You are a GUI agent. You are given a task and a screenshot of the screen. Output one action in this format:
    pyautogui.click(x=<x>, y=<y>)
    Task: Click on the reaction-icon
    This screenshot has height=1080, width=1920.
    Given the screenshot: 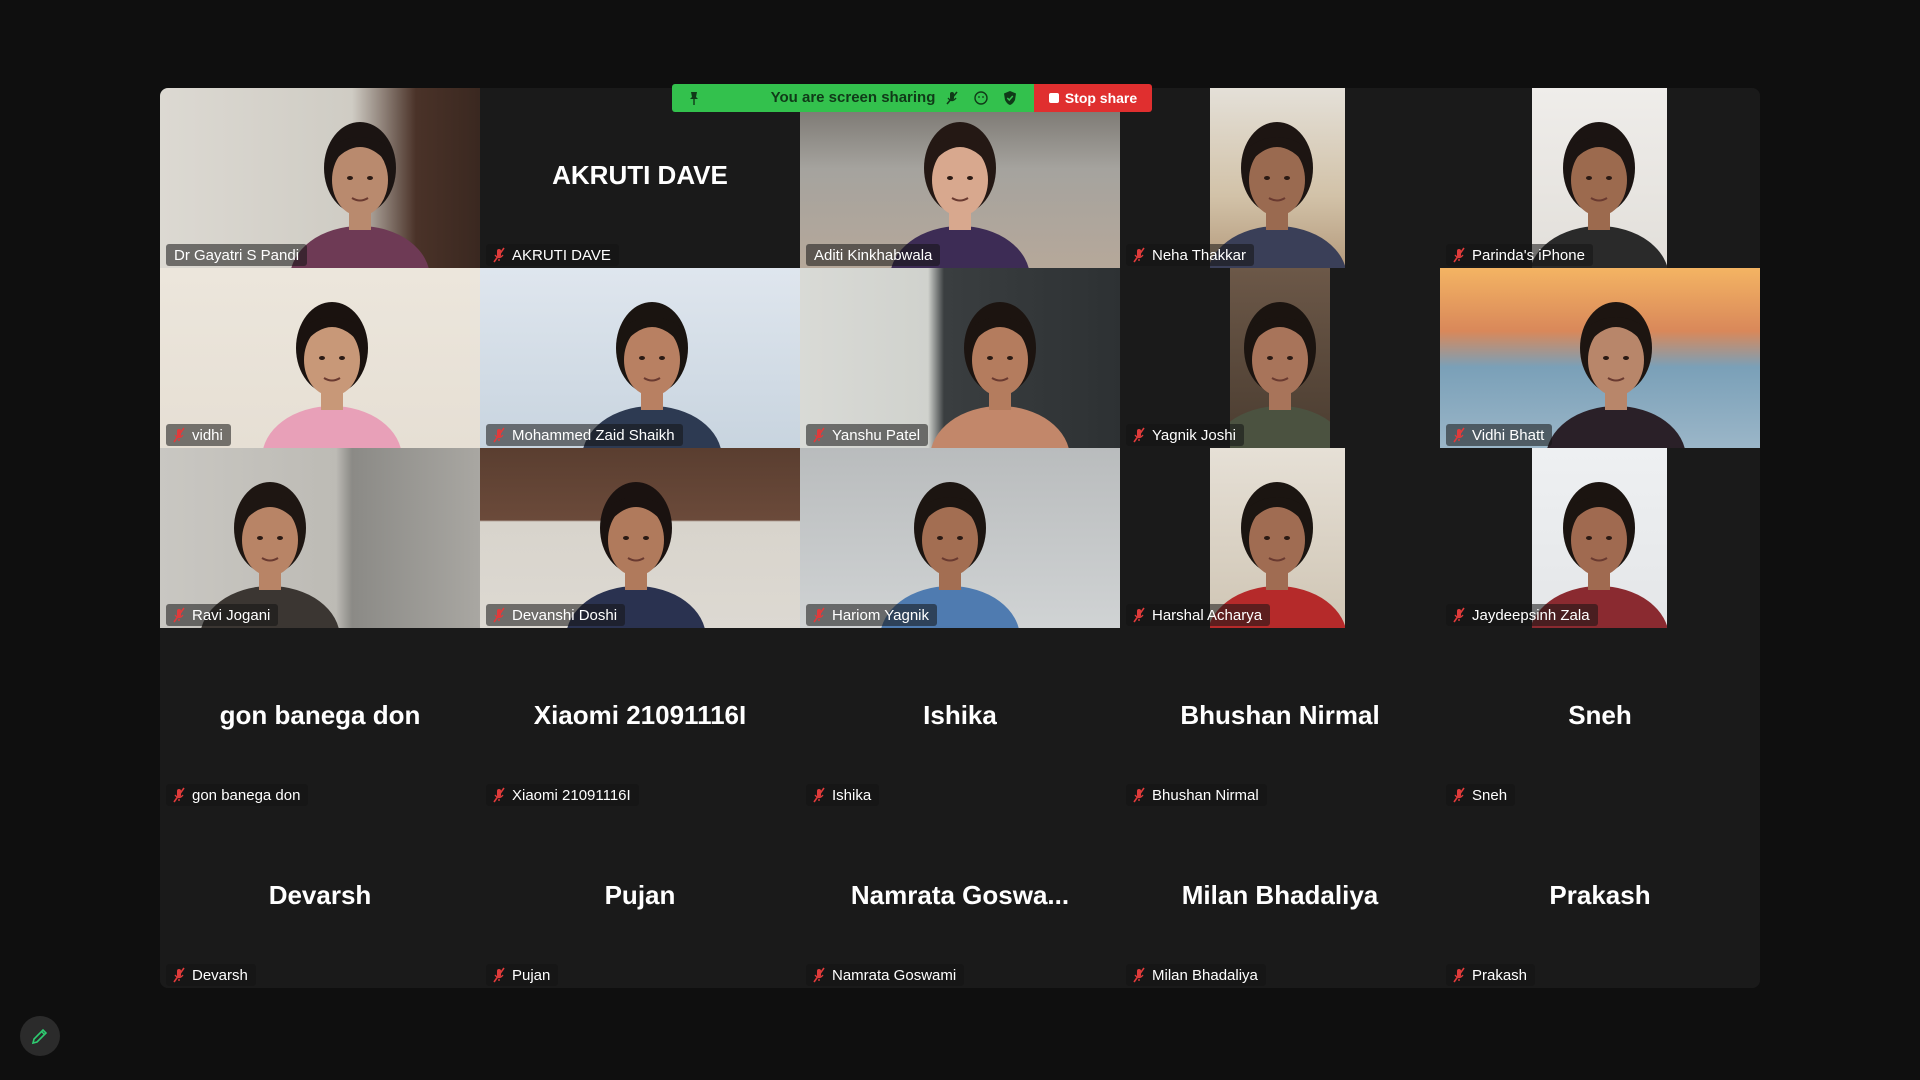 What is the action you would take?
    pyautogui.click(x=981, y=98)
    